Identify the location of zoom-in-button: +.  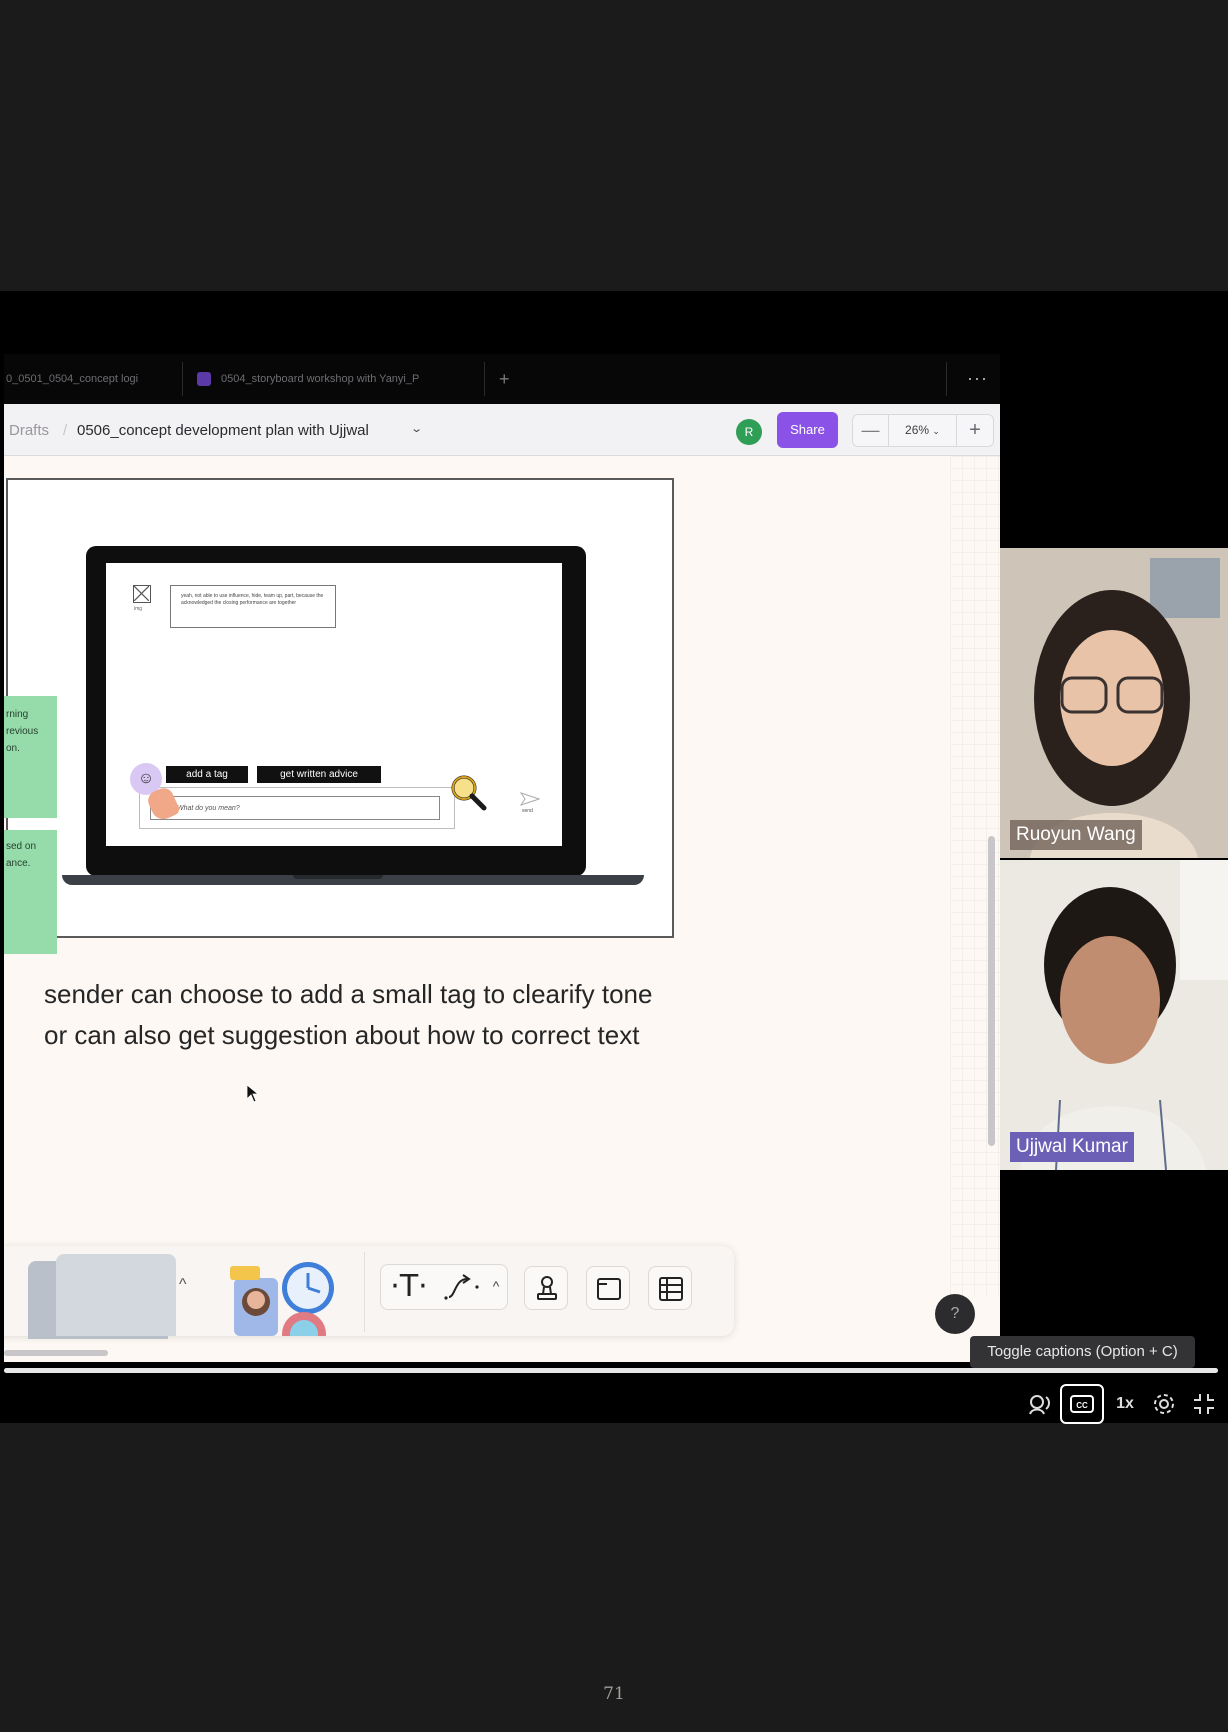
(975, 430).